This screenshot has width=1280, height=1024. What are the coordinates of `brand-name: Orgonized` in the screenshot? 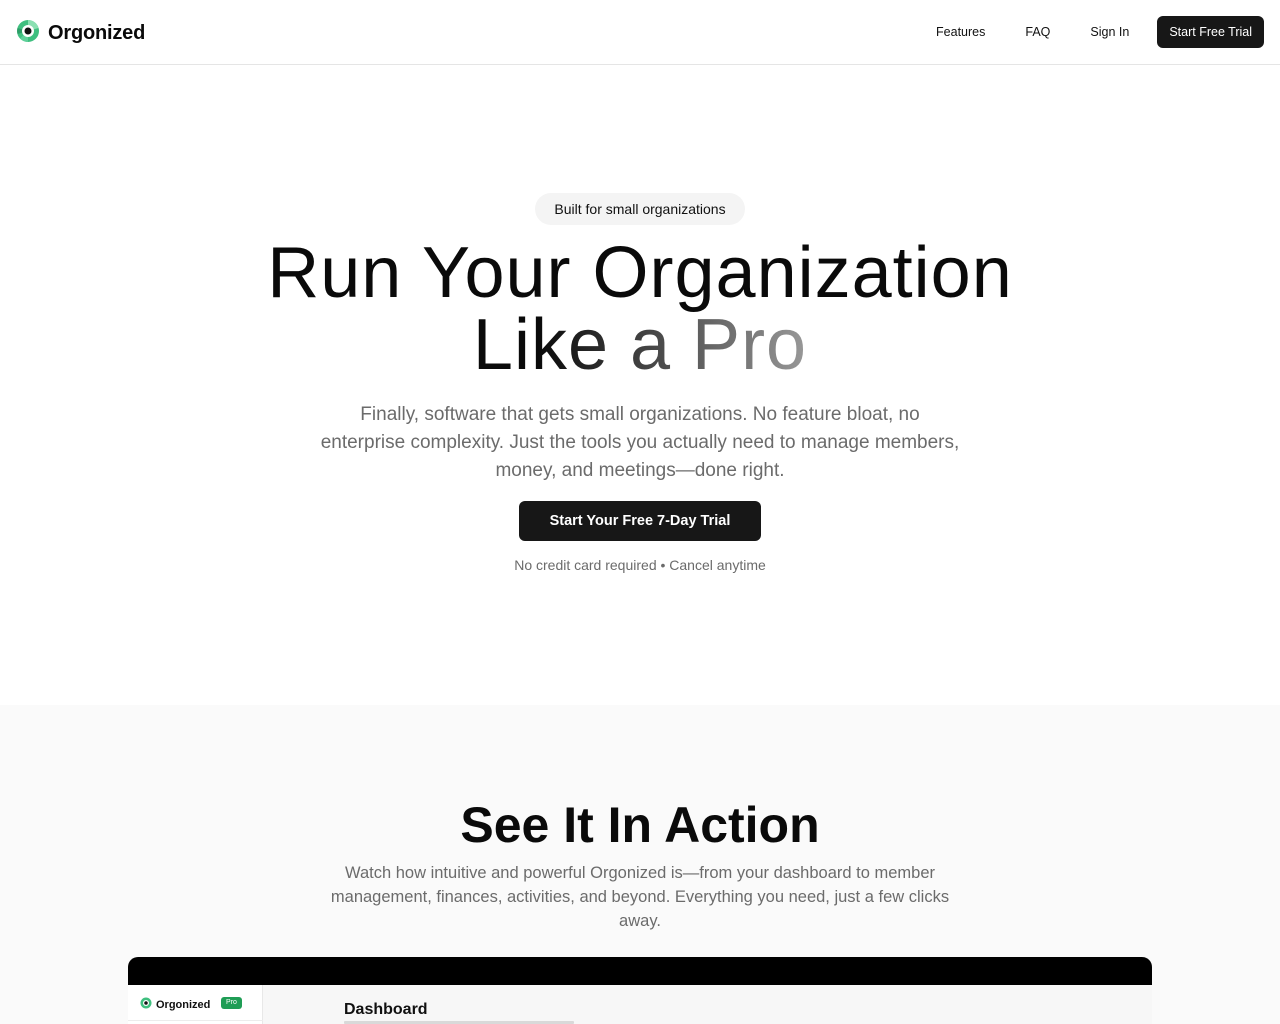 It's located at (97, 33).